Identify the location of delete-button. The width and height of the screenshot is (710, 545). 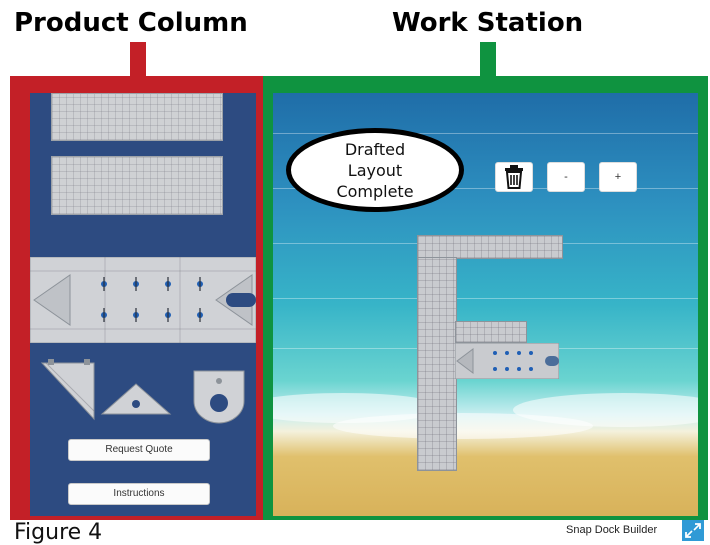
(514, 177).